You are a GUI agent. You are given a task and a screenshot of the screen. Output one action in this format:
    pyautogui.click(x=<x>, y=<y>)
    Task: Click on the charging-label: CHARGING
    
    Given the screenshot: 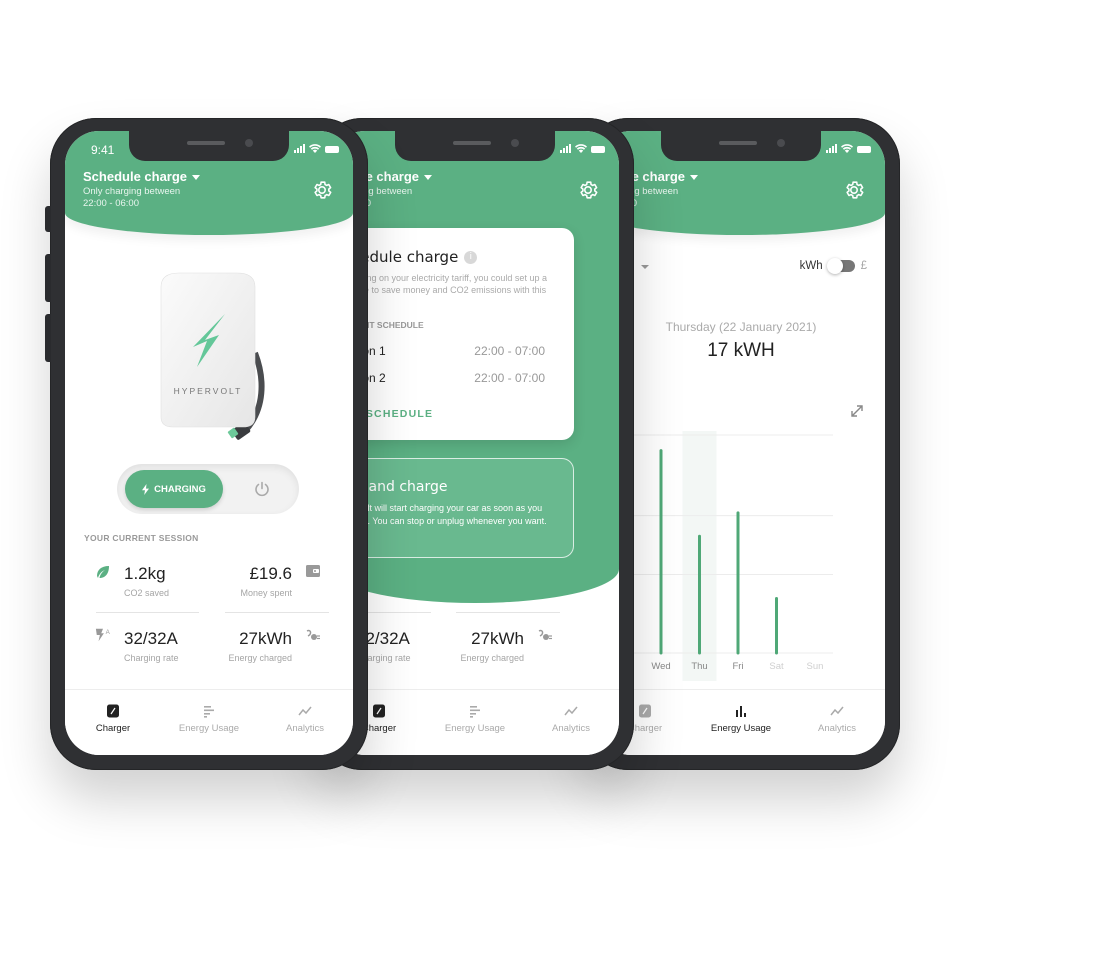 What is the action you would take?
    pyautogui.click(x=180, y=489)
    